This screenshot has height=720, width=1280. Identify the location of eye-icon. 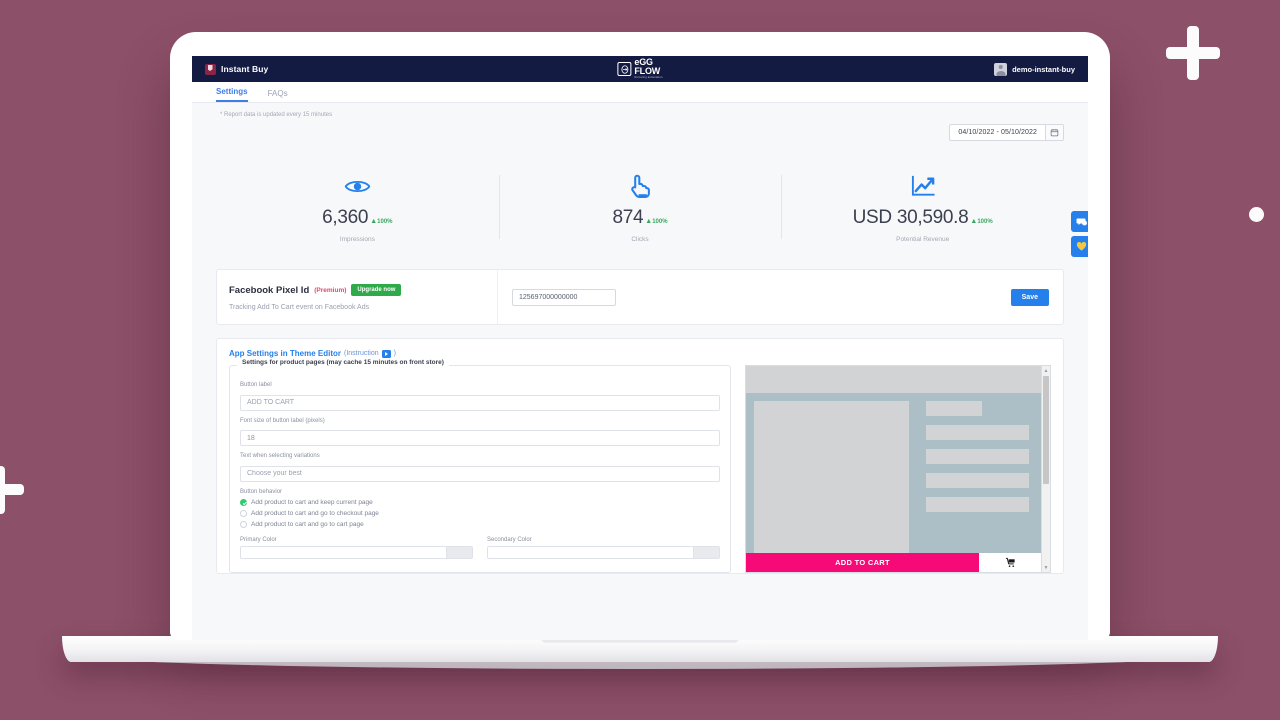
(357, 186).